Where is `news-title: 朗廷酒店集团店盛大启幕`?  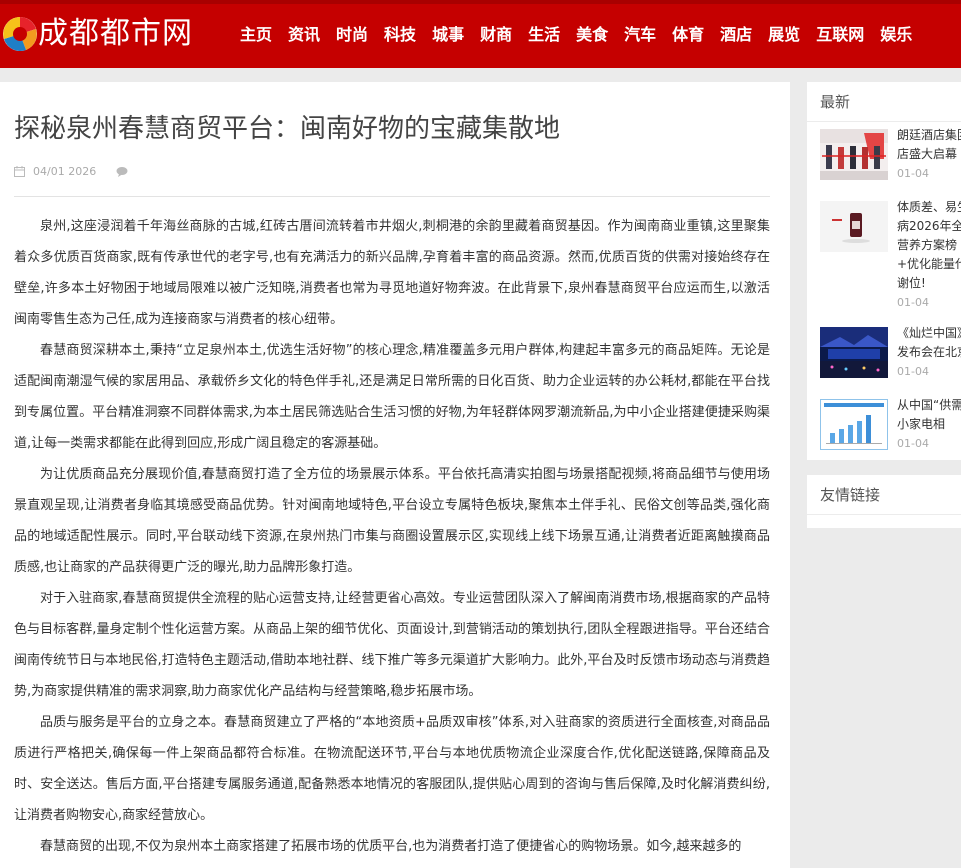
news-title: 朗廷酒店集团店盛大启幕 is located at coordinates (929, 145).